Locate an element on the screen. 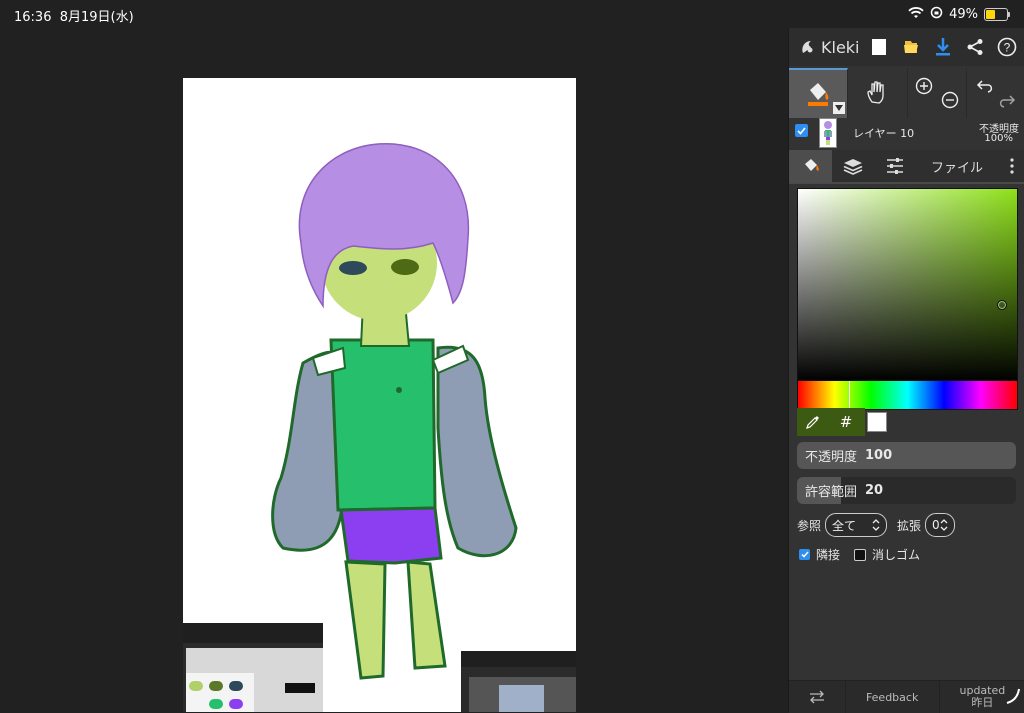  layer-opacity-value: 100% is located at coordinates (998, 138).